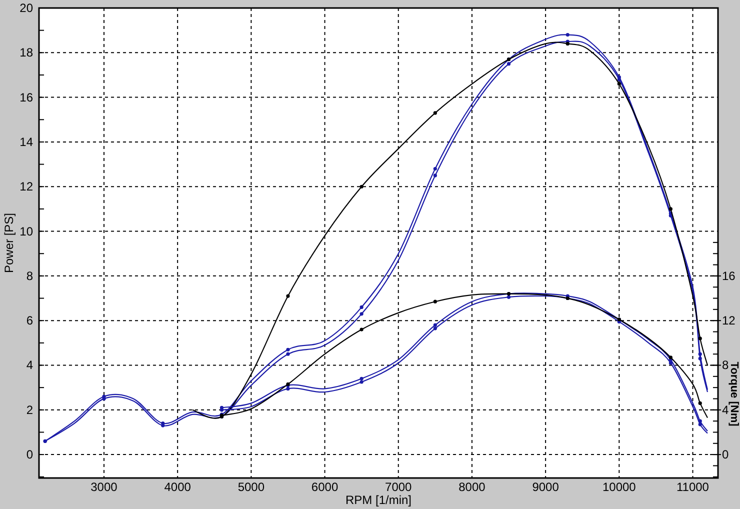 The width and height of the screenshot is (740, 509). What do you see at coordinates (26, 8) in the screenshot?
I see `tick-label: 20` at bounding box center [26, 8].